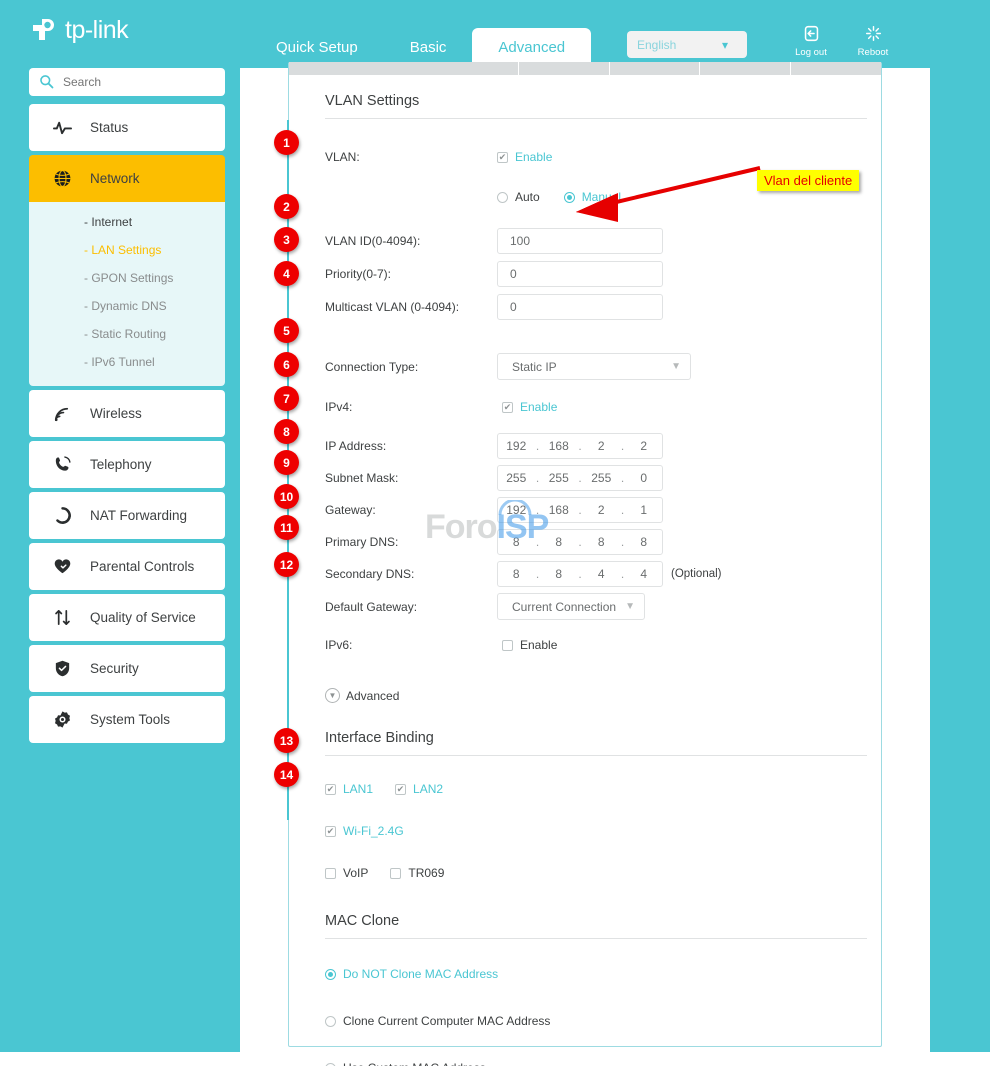 Image resolution: width=990 pixels, height=1066 pixels. What do you see at coordinates (596, 118) in the screenshot?
I see `divider` at bounding box center [596, 118].